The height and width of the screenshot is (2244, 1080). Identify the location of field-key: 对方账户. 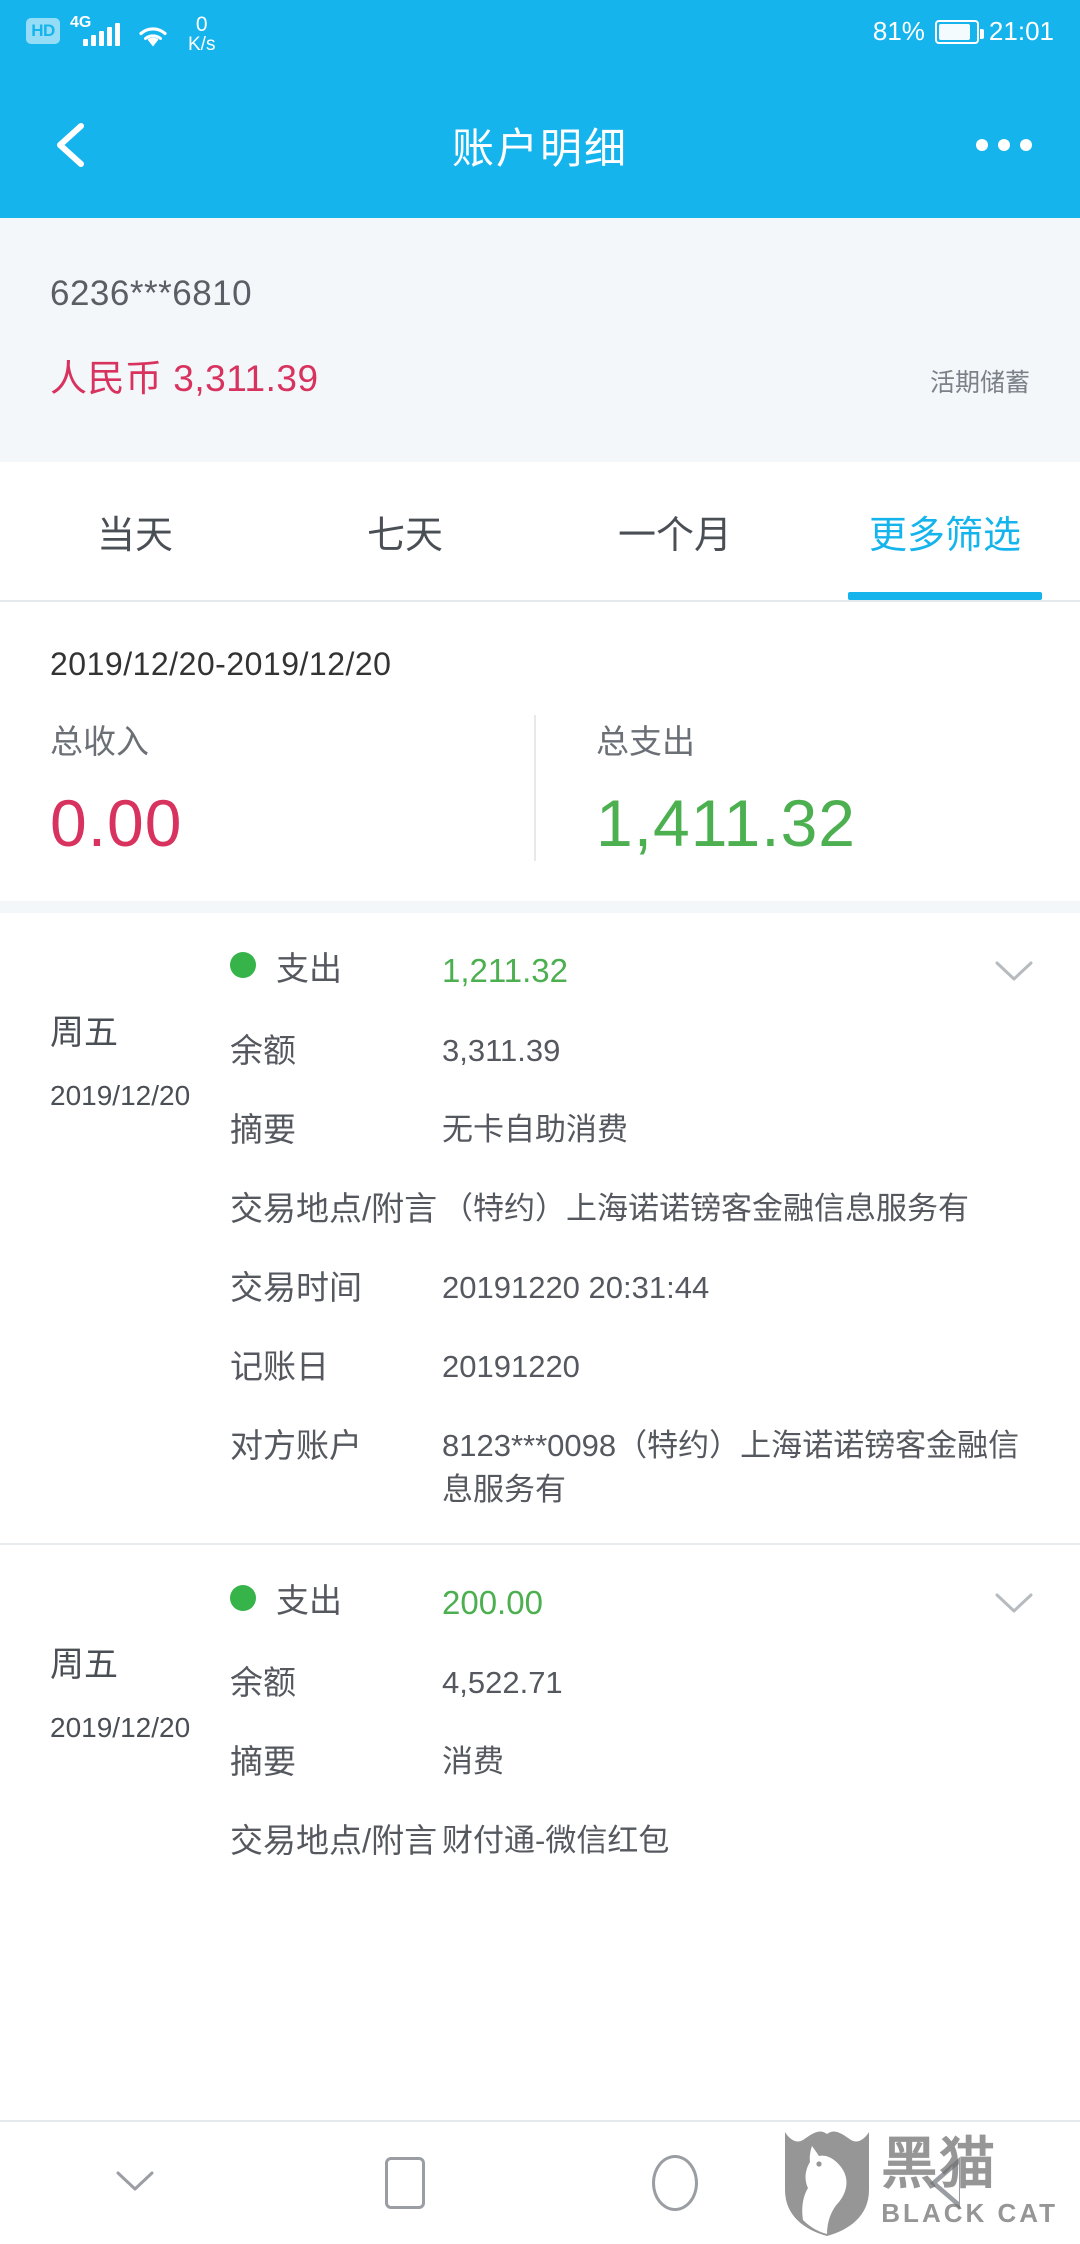
(296, 1445).